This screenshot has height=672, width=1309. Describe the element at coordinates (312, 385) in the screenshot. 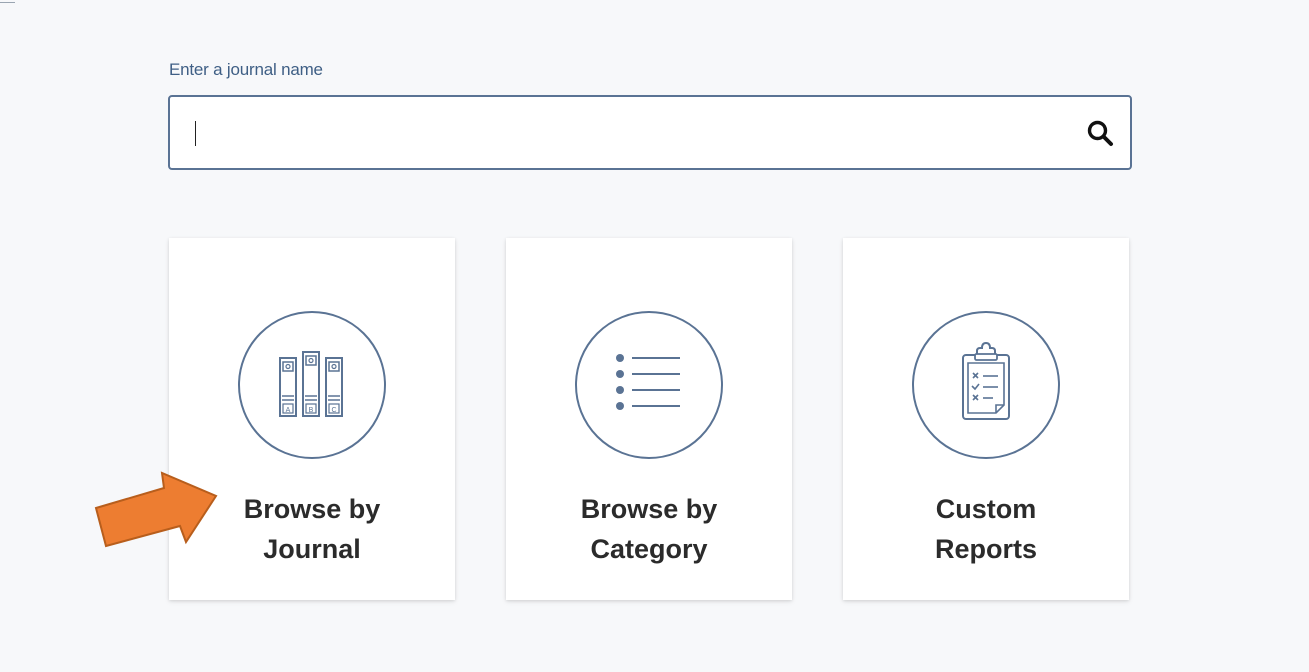

I see `binders-icon: A B C` at that location.